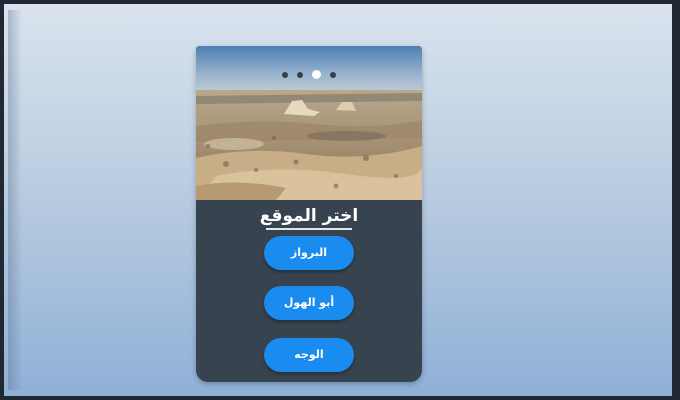 This screenshot has width=680, height=400. I want to click on location-photo, so click(309, 123).